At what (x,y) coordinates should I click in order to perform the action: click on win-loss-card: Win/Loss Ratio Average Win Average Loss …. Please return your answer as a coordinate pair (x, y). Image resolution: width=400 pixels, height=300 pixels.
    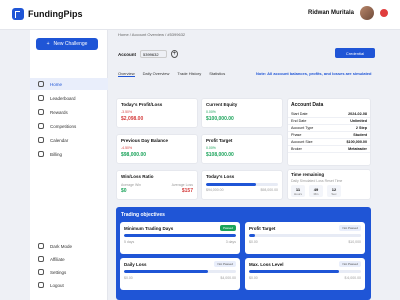
    Looking at the image, I should click on (157, 185).